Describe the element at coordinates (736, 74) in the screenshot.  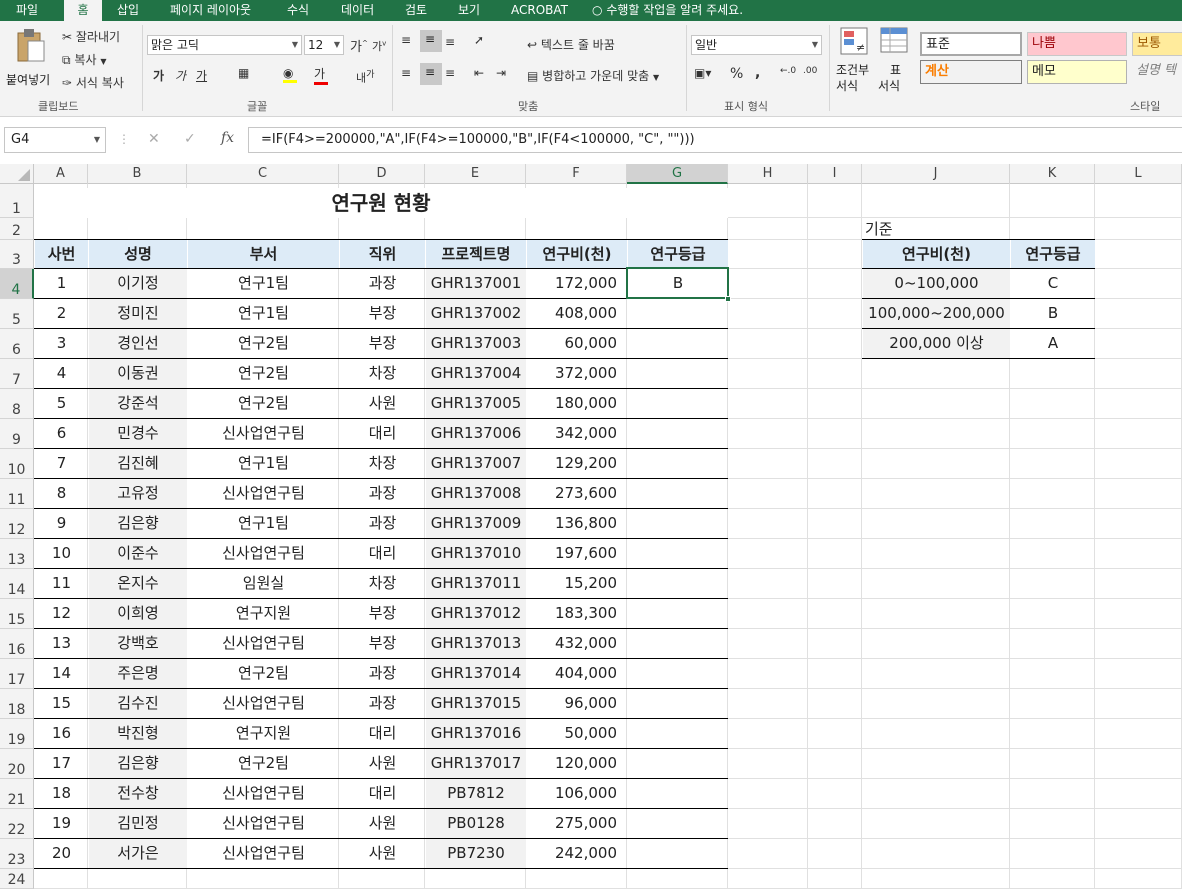
I see `percent-icon: %` at that location.